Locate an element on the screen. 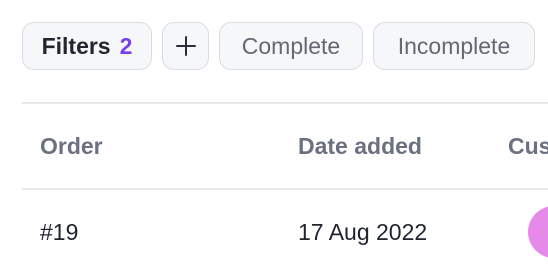  filter-chip-incomplete: Incomplete is located at coordinates (454, 46).